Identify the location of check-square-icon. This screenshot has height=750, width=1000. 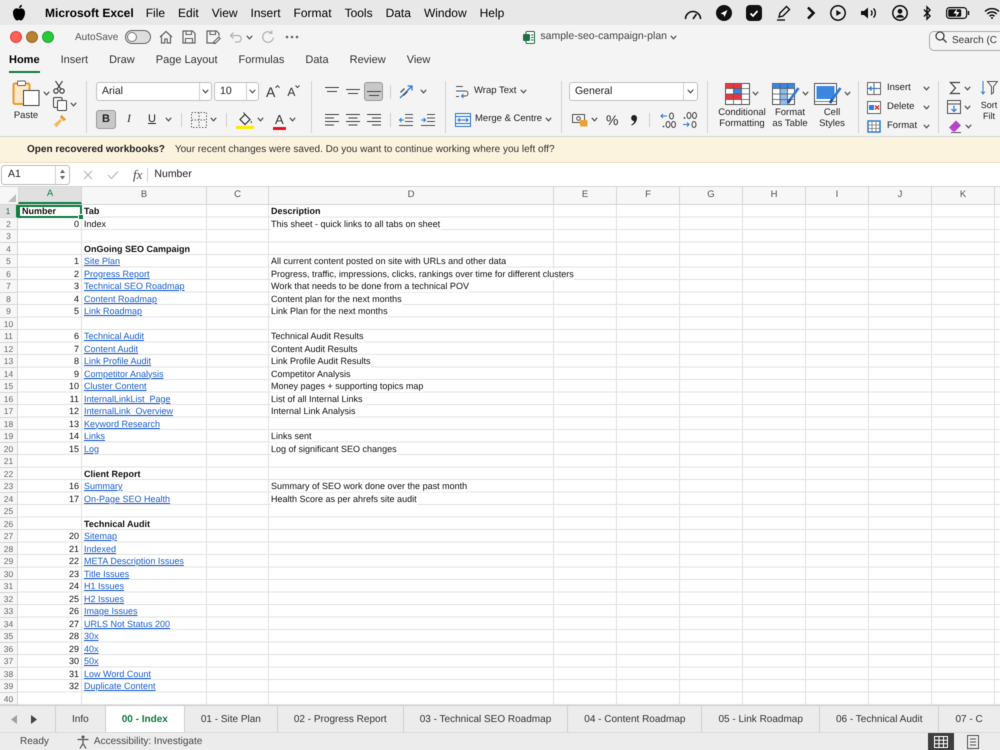
(754, 12).